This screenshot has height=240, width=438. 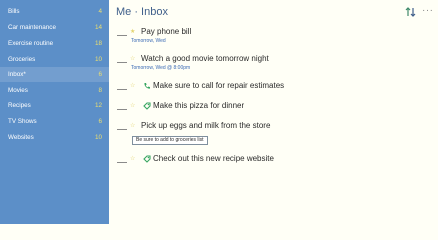 What do you see at coordinates (54, 121) in the screenshot?
I see `sidebar-item-tv-shows: TV Shows 6` at bounding box center [54, 121].